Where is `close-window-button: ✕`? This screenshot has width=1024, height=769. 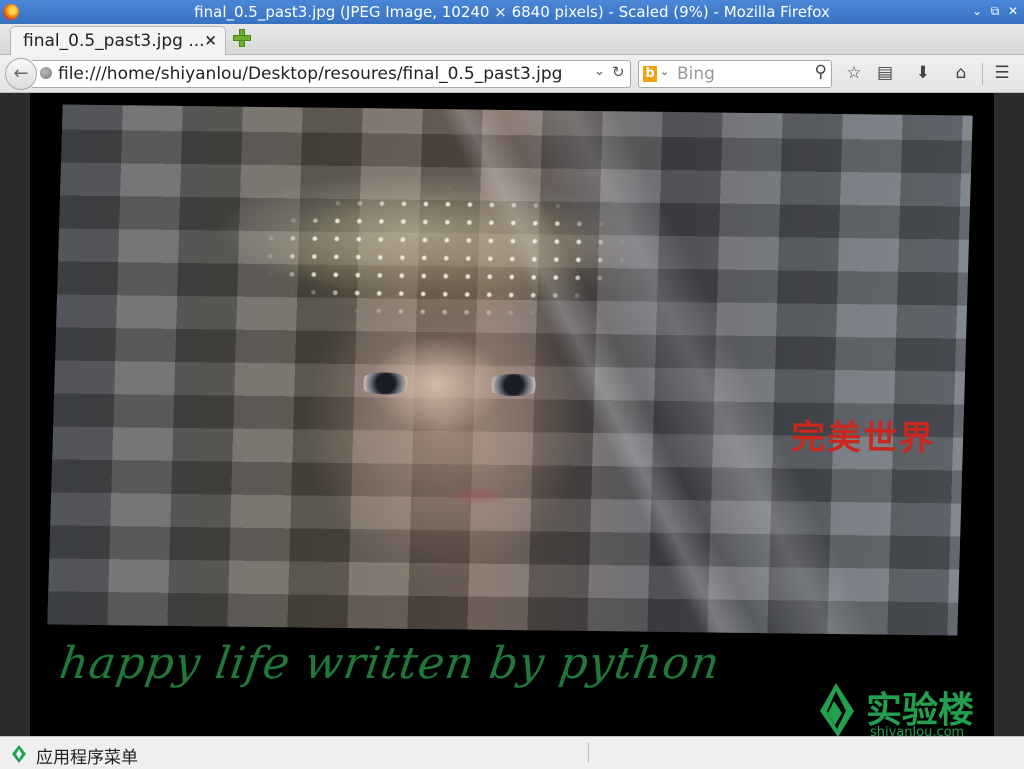
close-window-button: ✕ is located at coordinates (1013, 11).